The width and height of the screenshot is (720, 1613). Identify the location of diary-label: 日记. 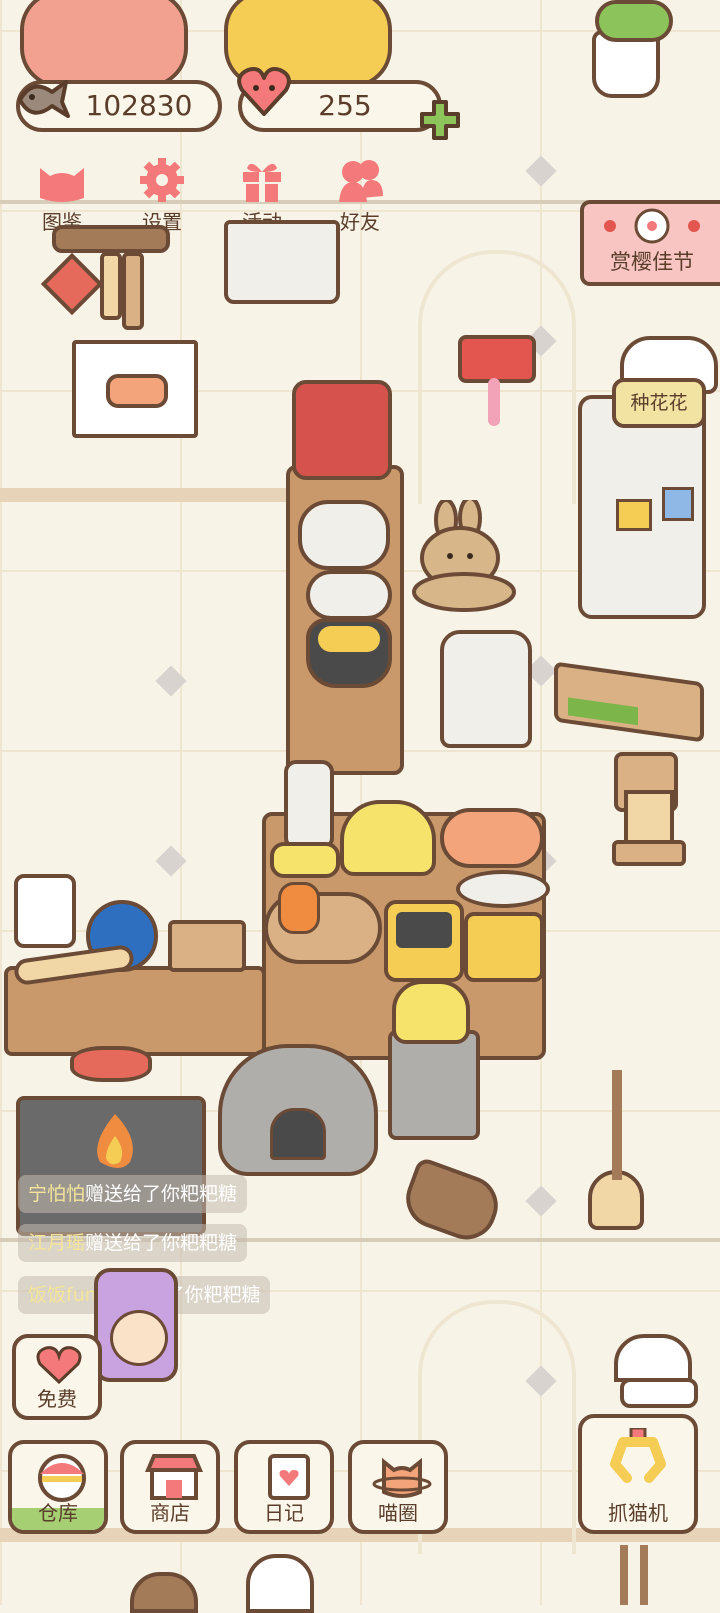
(284, 1513).